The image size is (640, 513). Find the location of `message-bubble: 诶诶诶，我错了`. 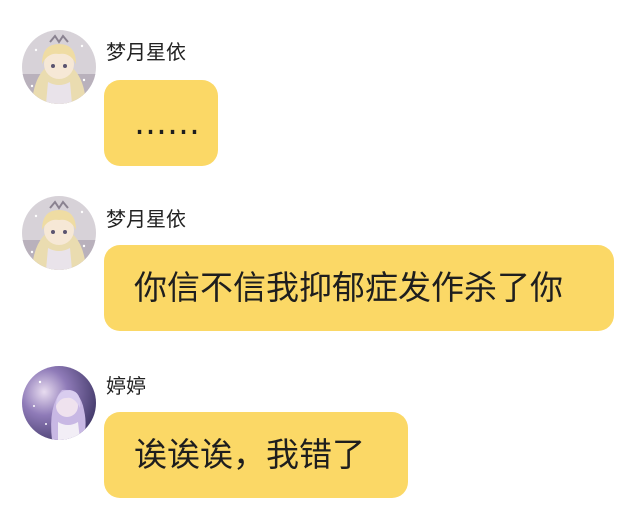

message-bubble: 诶诶诶，我错了 is located at coordinates (256, 455).